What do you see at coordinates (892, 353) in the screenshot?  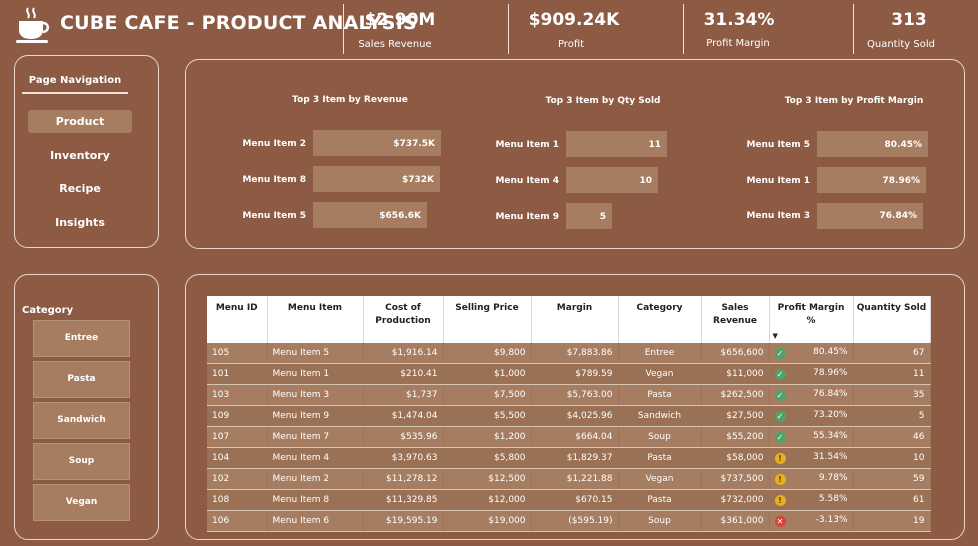 I see `cell-quantity-sold: 67` at bounding box center [892, 353].